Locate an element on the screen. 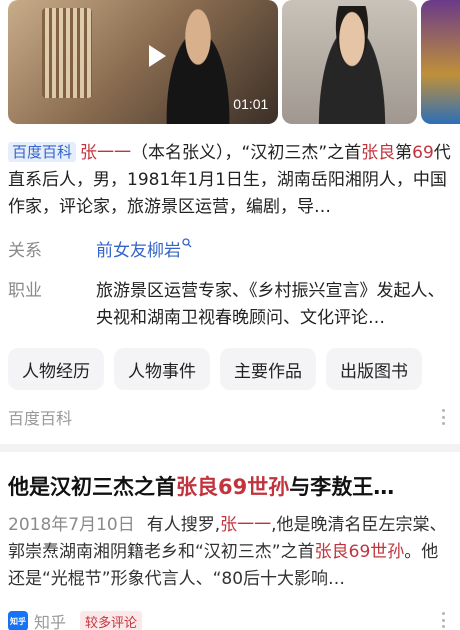 Image resolution: width=460 pixels, height=630 pixels. section-divider is located at coordinates (230, 448).